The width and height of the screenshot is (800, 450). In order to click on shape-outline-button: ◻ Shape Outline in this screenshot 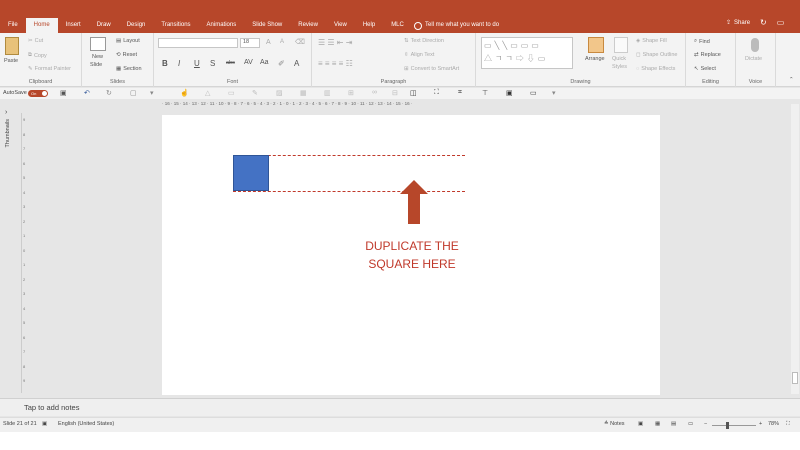, I will do `click(656, 55)`.